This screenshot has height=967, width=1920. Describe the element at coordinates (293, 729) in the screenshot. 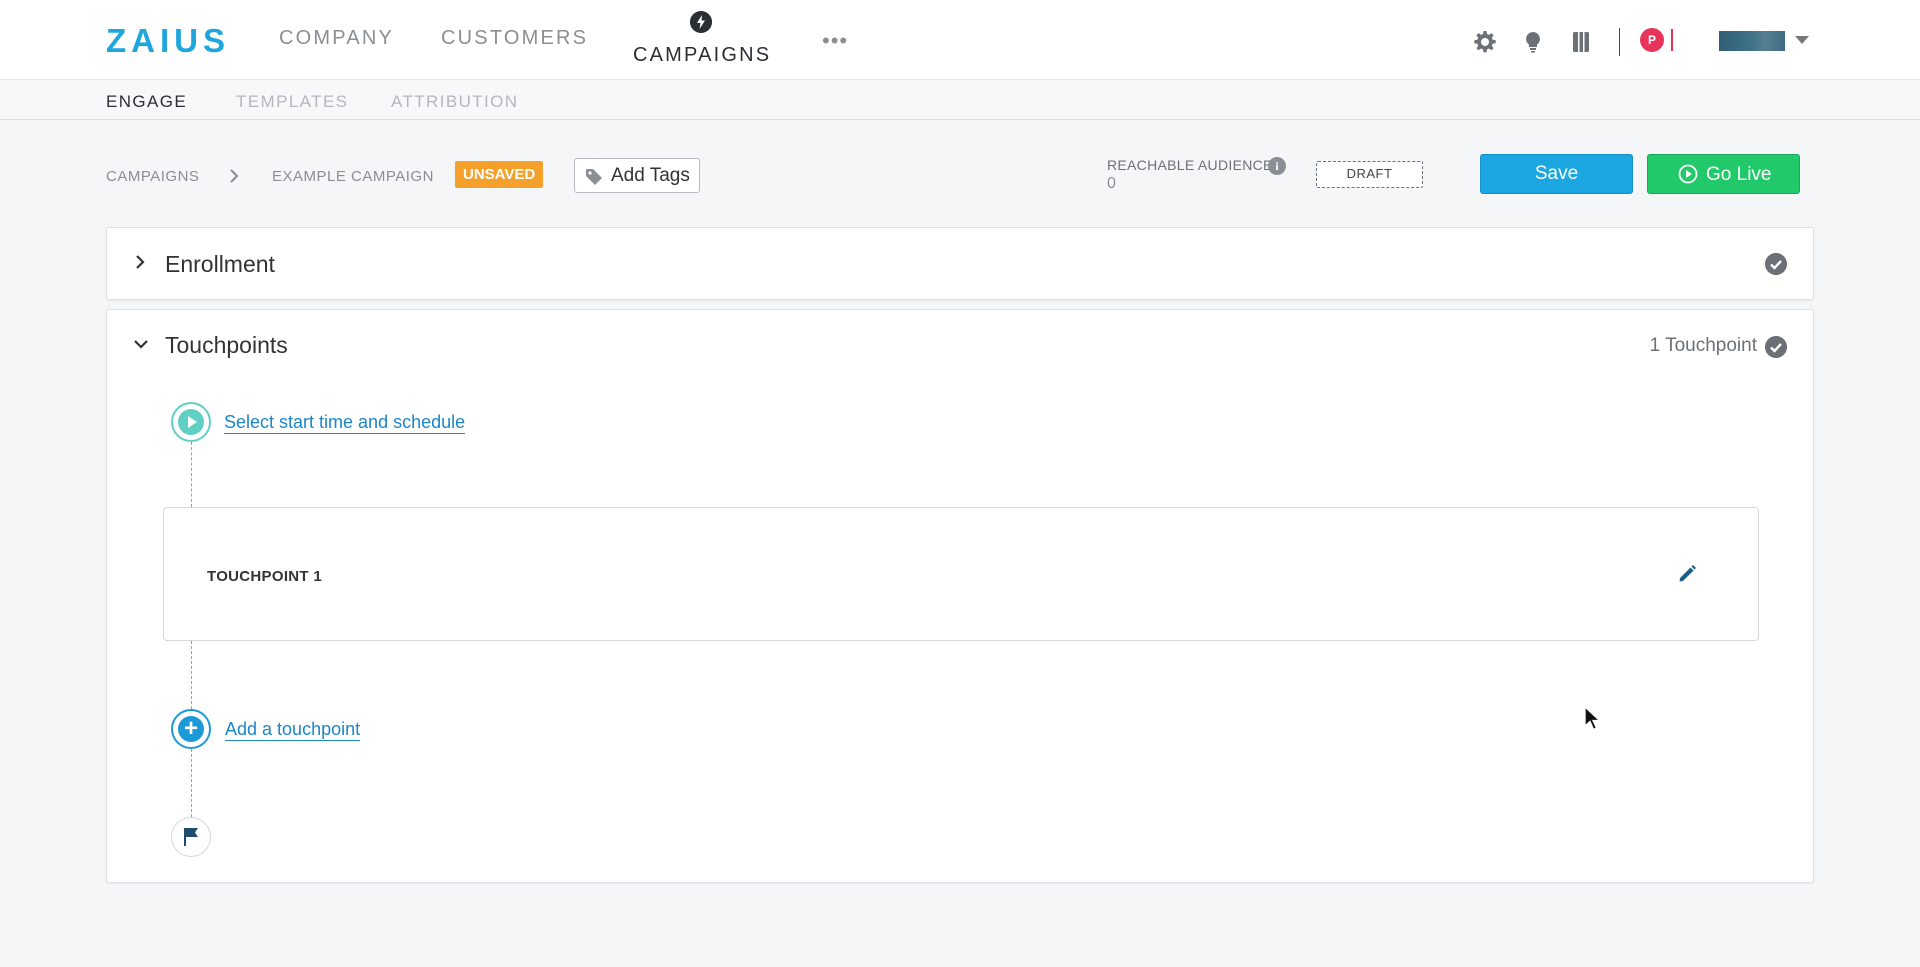

I see `add-touchpoint-link: Add a touchpoint` at that location.